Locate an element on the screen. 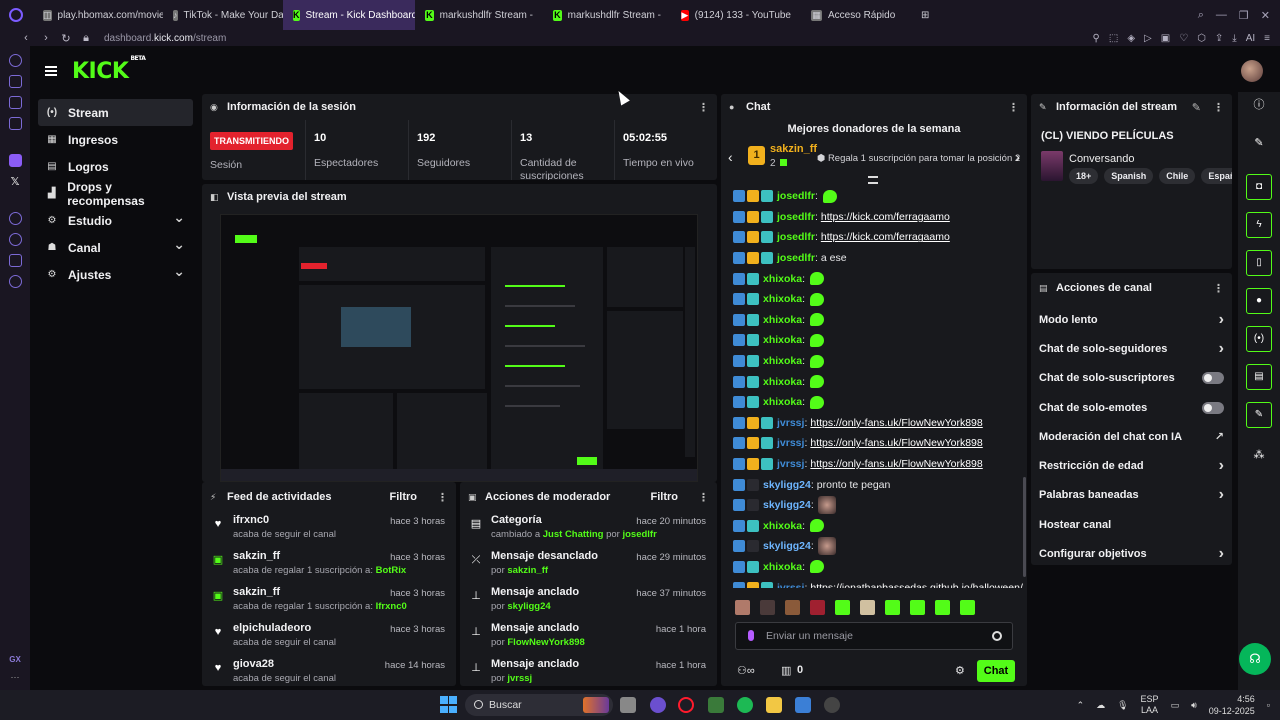 The width and height of the screenshot is (1280, 720). send-chat-button: Chat is located at coordinates (996, 671).